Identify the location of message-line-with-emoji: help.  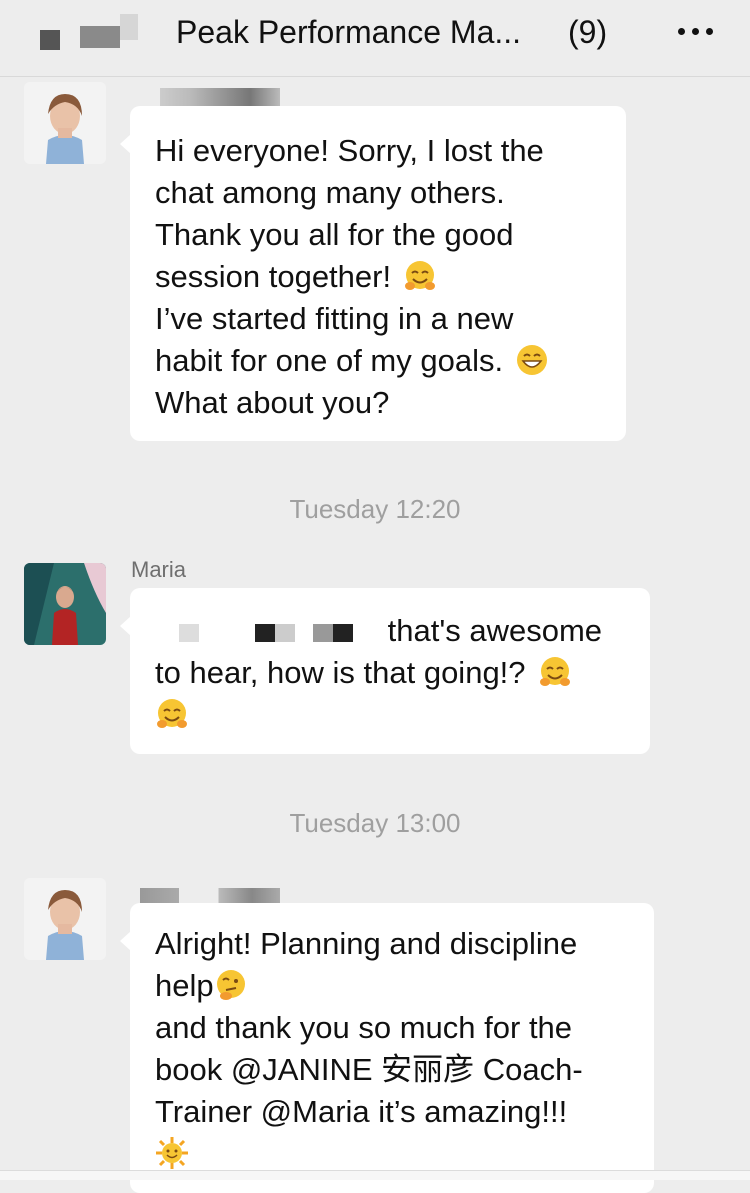
(392, 986).